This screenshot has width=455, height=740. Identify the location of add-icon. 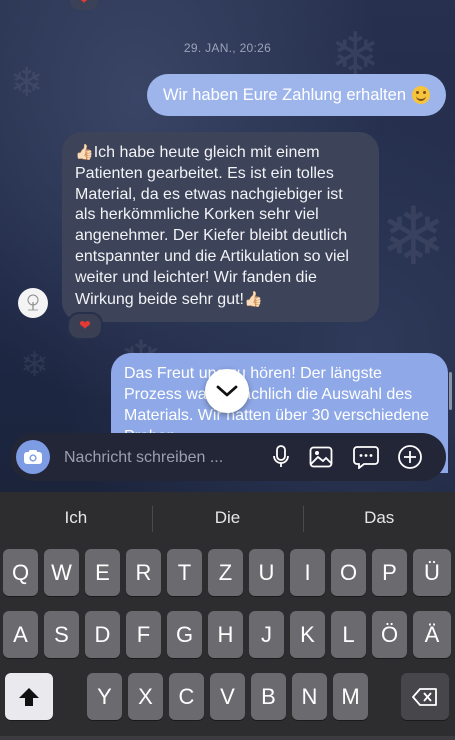
(410, 457).